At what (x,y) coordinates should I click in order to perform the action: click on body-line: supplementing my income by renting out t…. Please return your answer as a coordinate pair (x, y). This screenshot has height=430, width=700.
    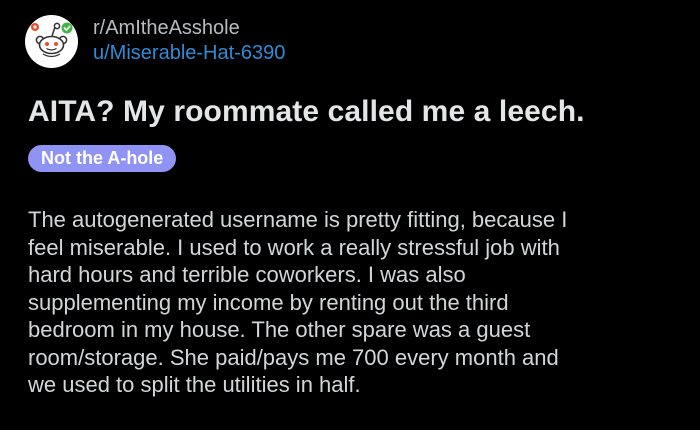
    Looking at the image, I should click on (268, 302).